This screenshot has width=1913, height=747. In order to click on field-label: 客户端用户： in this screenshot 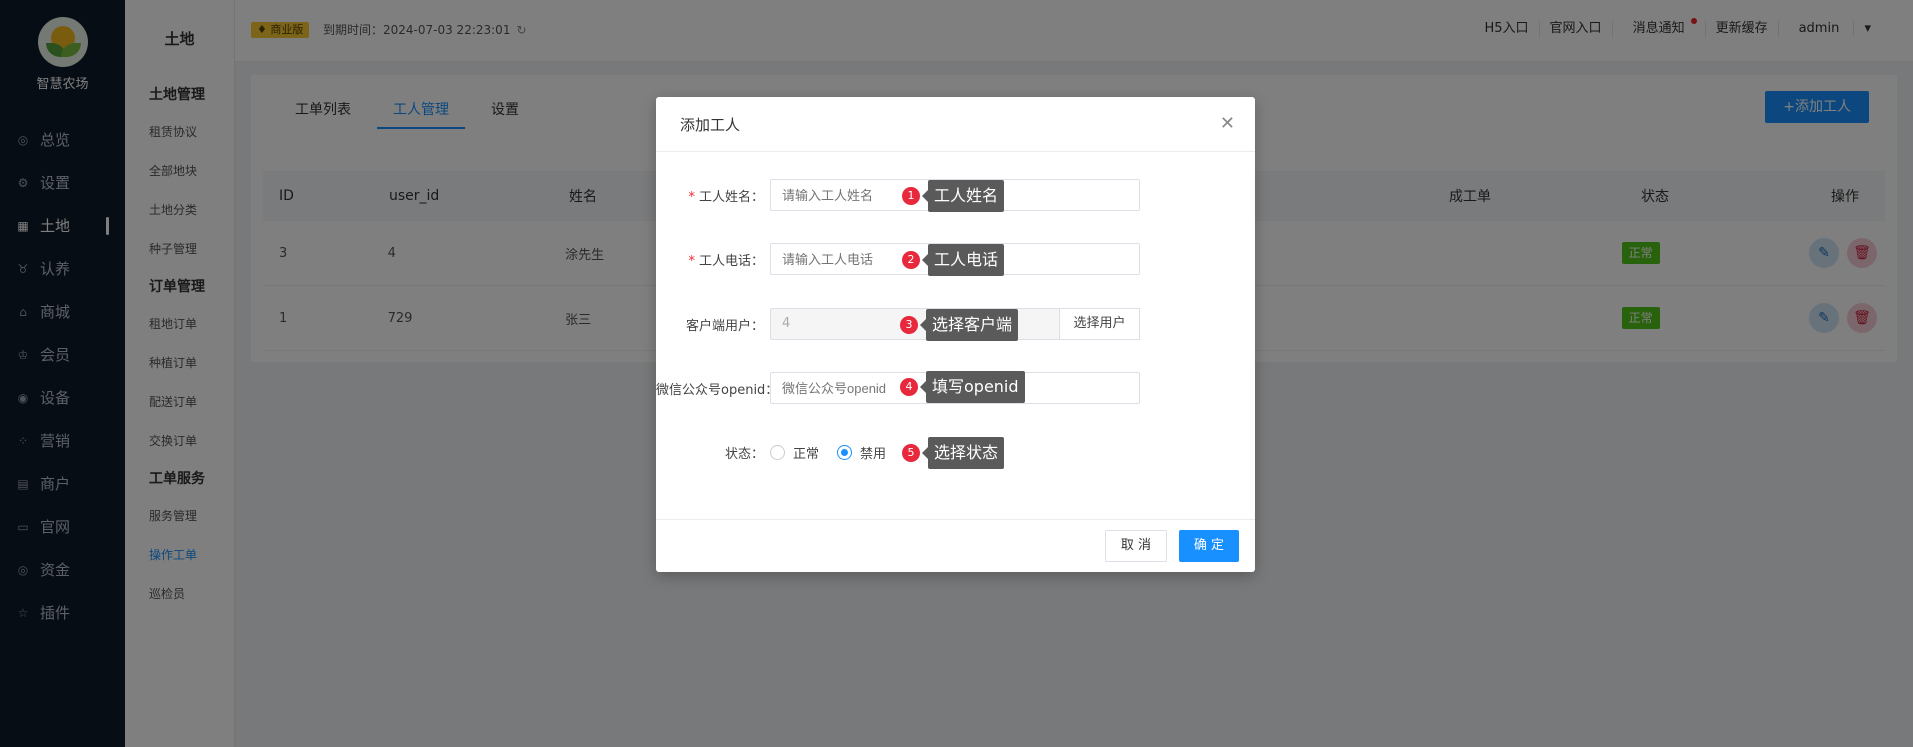, I will do `click(724, 326)`.